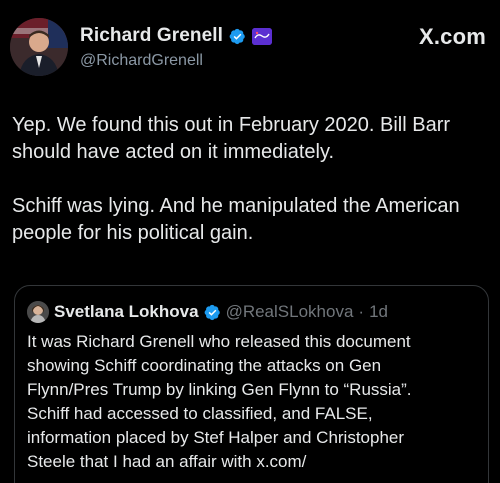  I want to click on quoted-timestamp: 1d, so click(378, 312).